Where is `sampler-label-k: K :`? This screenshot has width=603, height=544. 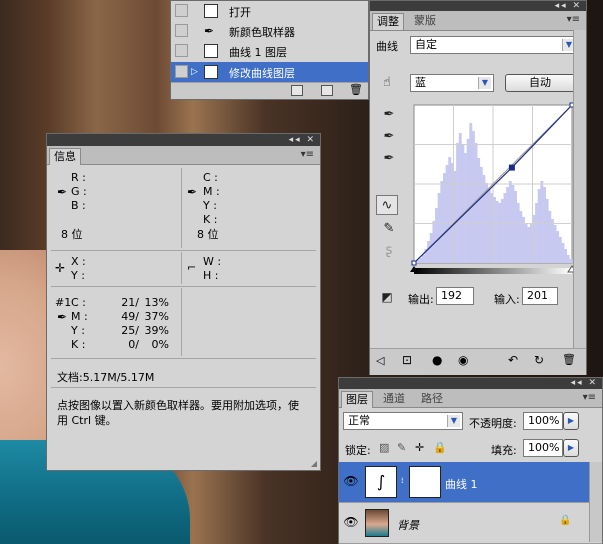
sampler-label-k: K : is located at coordinates (78, 344).